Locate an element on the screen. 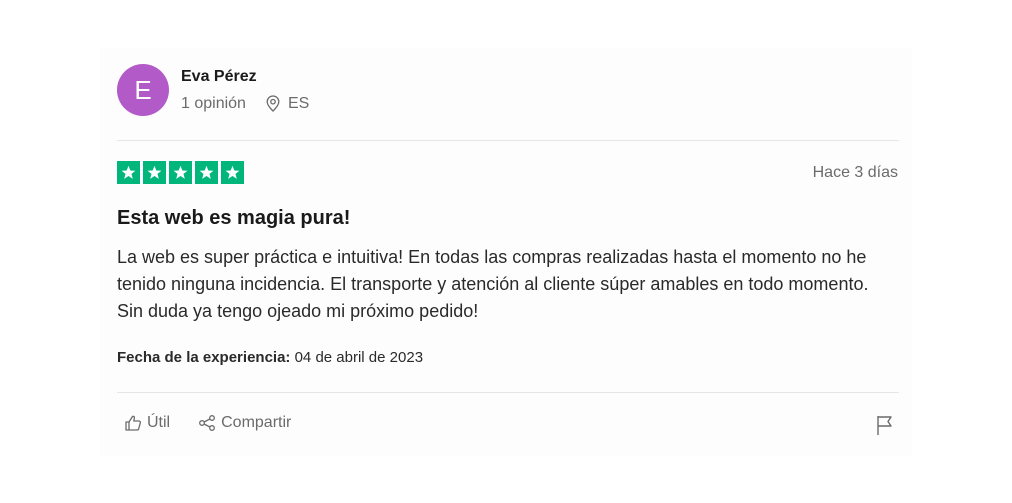  report-button is located at coordinates (885, 427).